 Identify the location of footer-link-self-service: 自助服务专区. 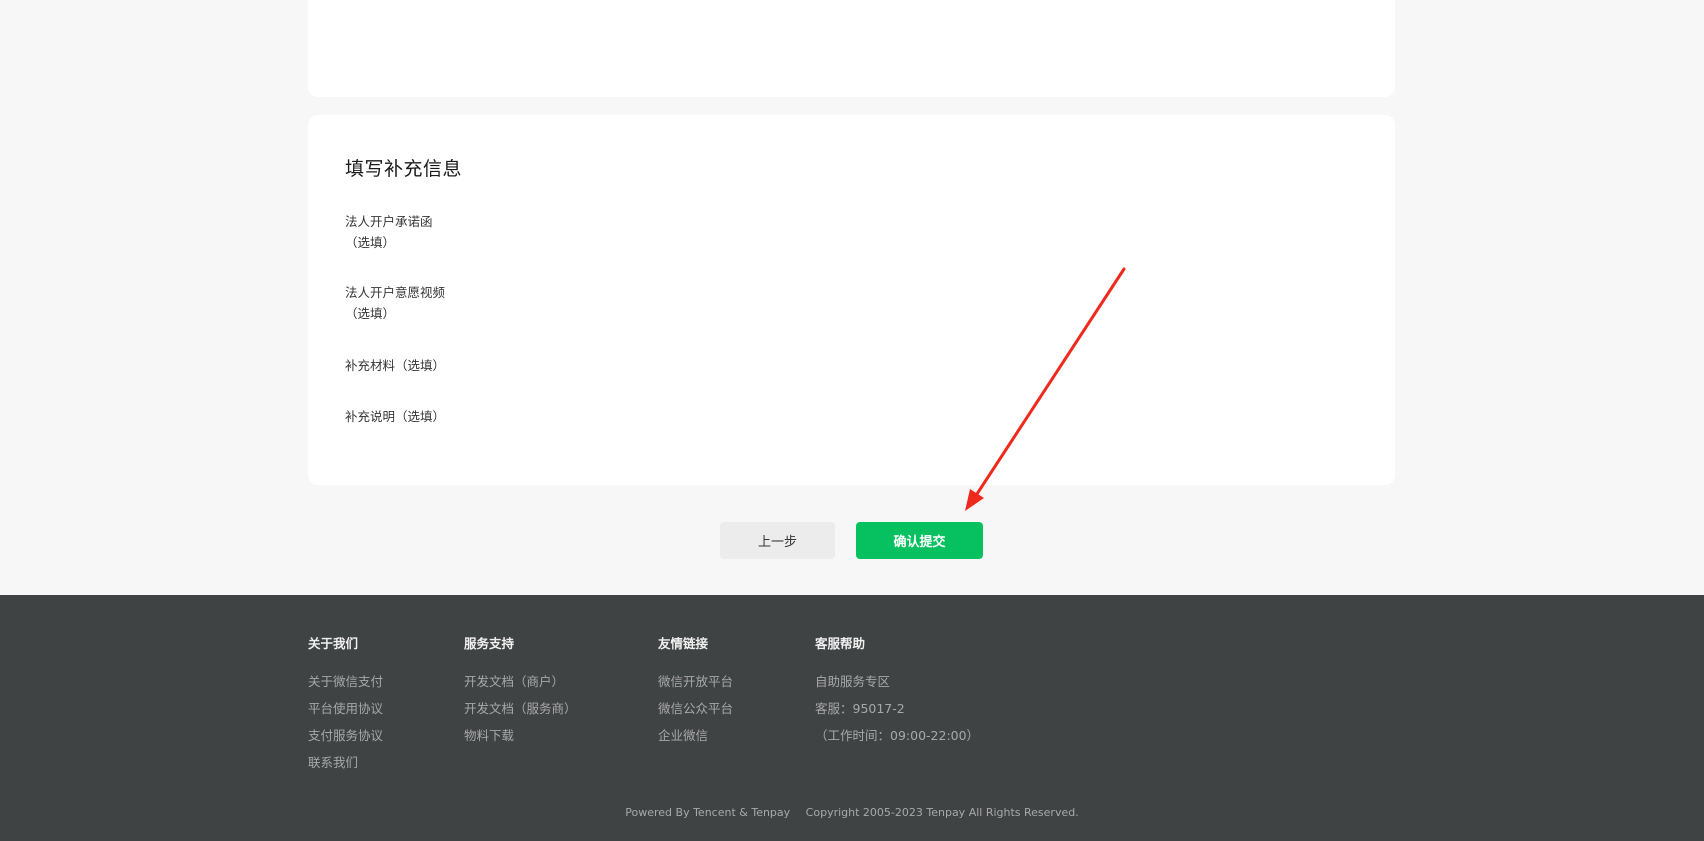
(897, 681).